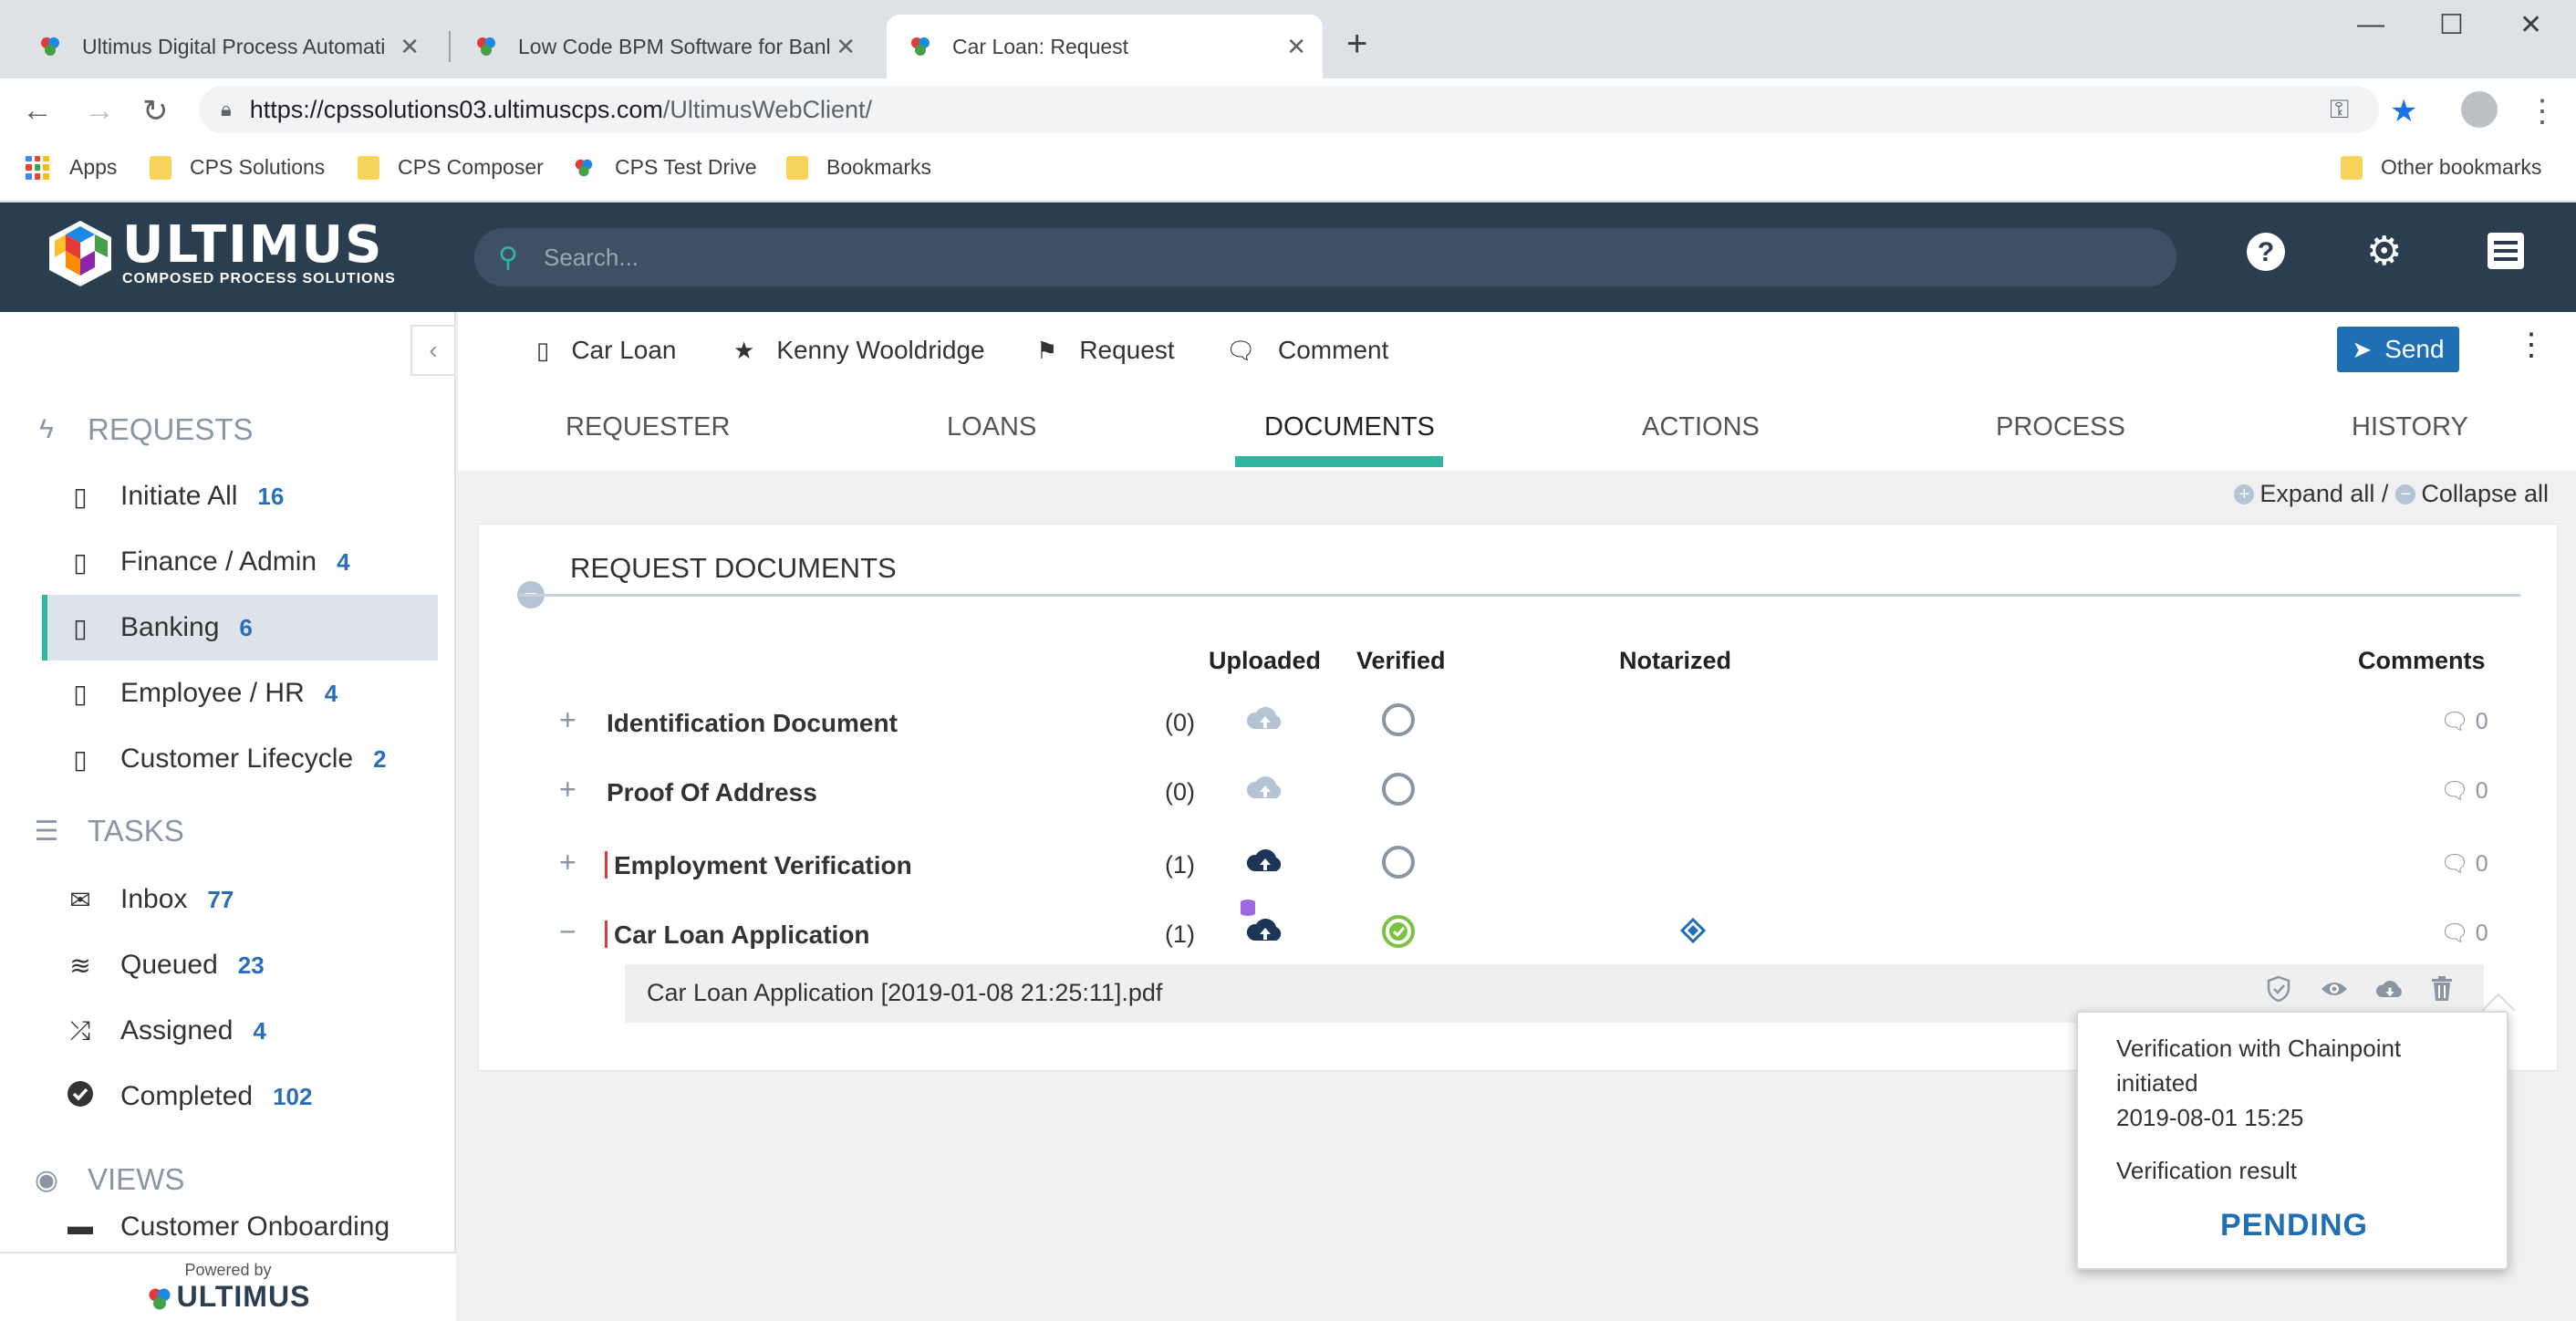 The image size is (2576, 1321). What do you see at coordinates (2278, 993) in the screenshot?
I see `shield-check-icon` at bounding box center [2278, 993].